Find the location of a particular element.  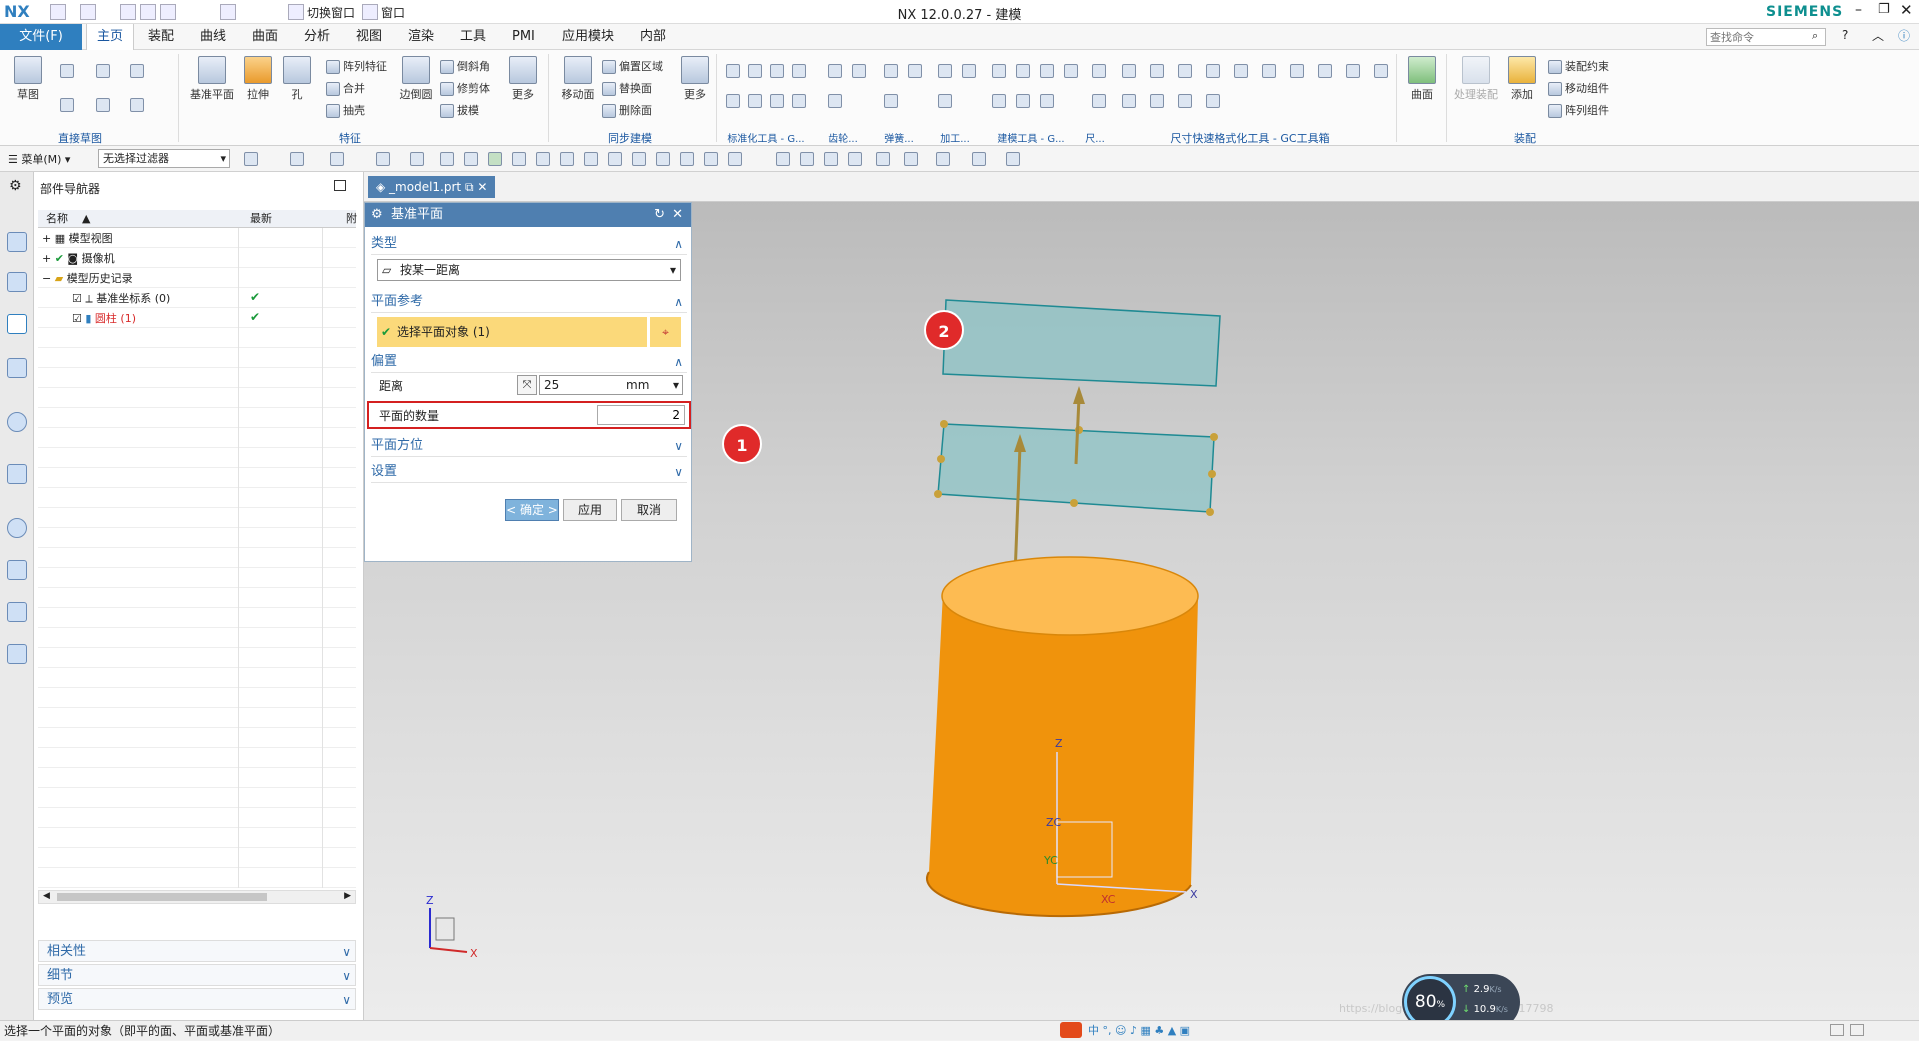

close-dialog-icon: ✕ is located at coordinates (677, 215).